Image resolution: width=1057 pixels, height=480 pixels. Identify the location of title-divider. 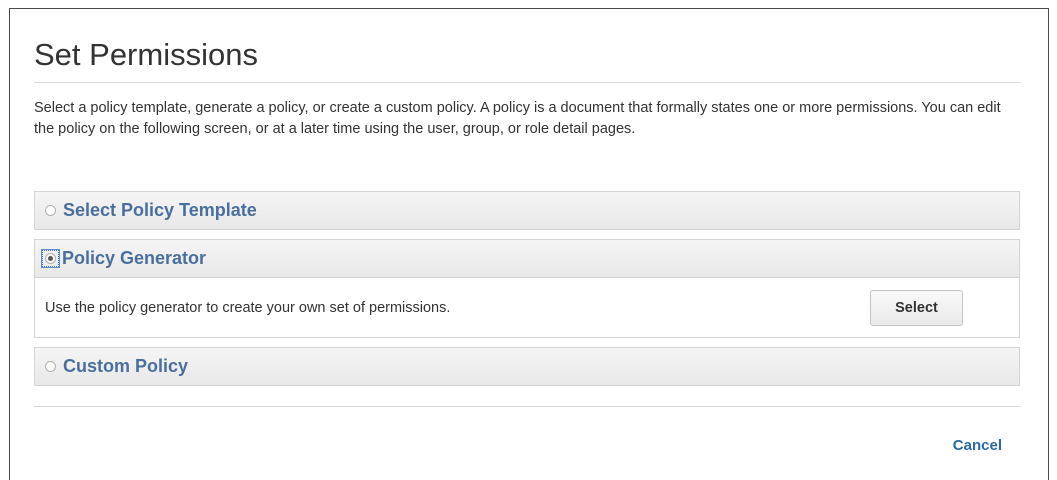
(527, 82).